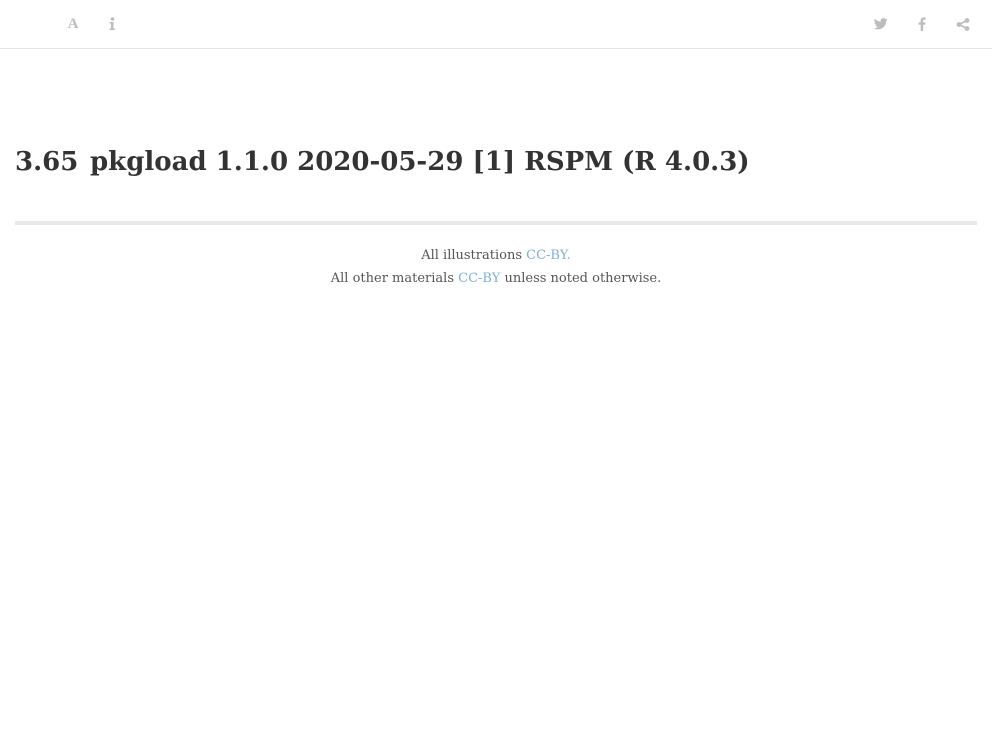 The height and width of the screenshot is (744, 992). I want to click on materials-license-suffix: unless noted otherwise., so click(581, 278).